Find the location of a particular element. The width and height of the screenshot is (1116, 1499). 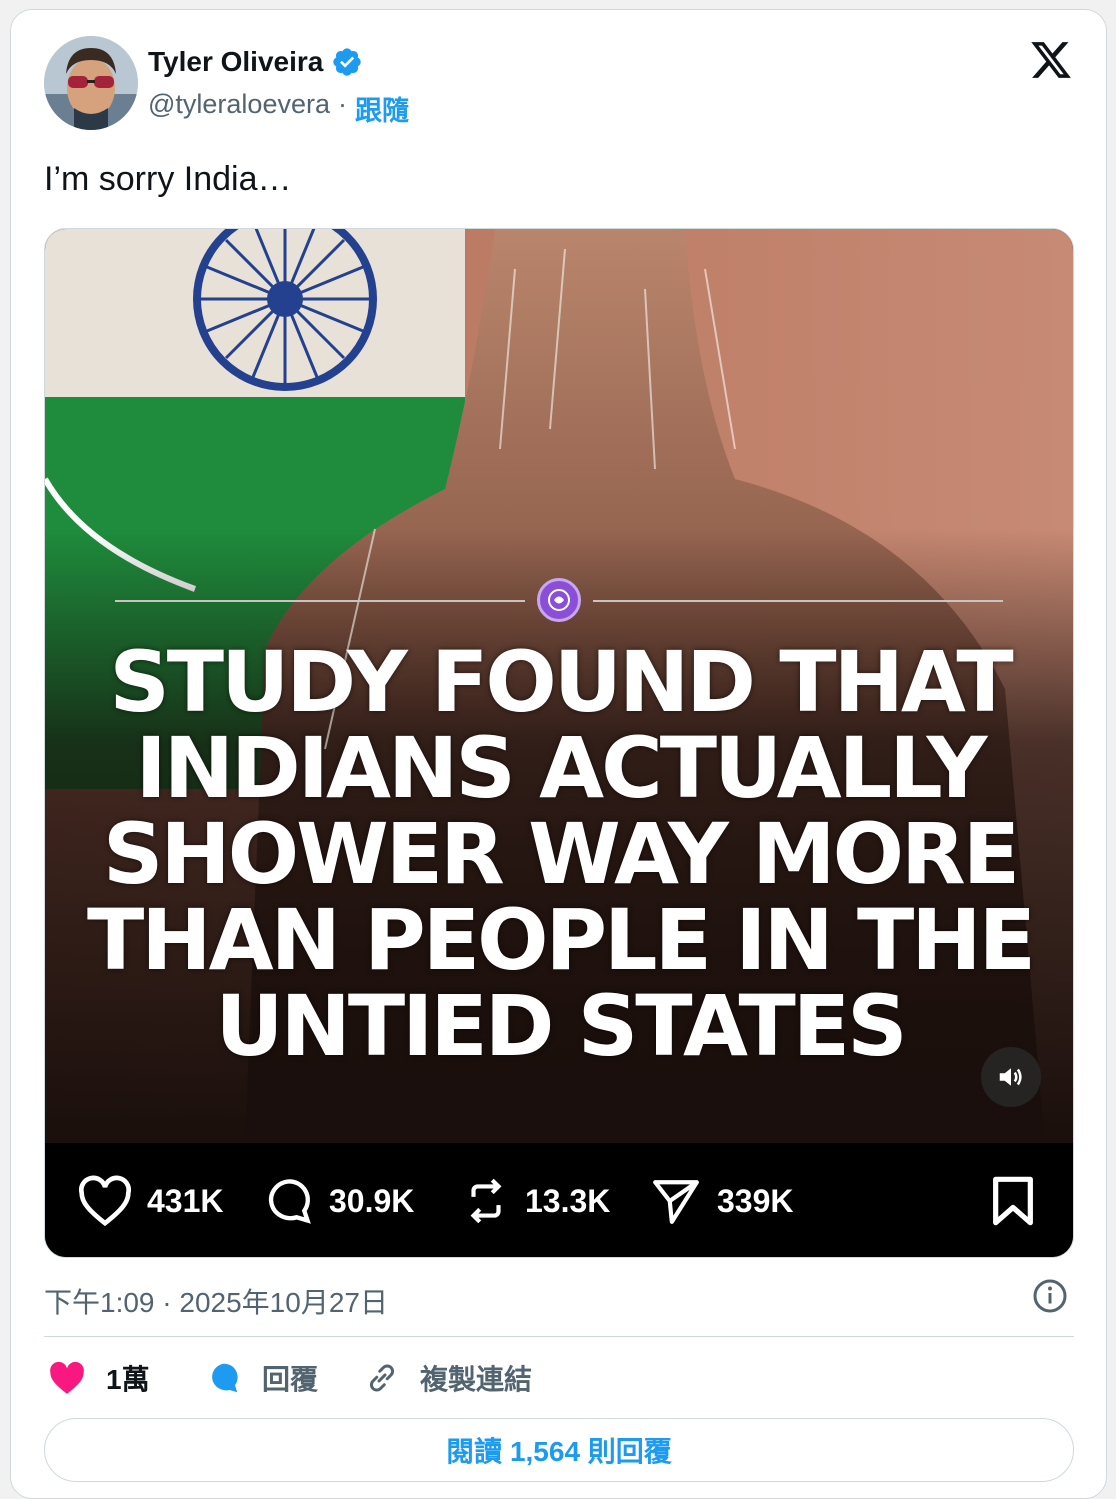

reply-bubble-icon is located at coordinates (225, 1378).